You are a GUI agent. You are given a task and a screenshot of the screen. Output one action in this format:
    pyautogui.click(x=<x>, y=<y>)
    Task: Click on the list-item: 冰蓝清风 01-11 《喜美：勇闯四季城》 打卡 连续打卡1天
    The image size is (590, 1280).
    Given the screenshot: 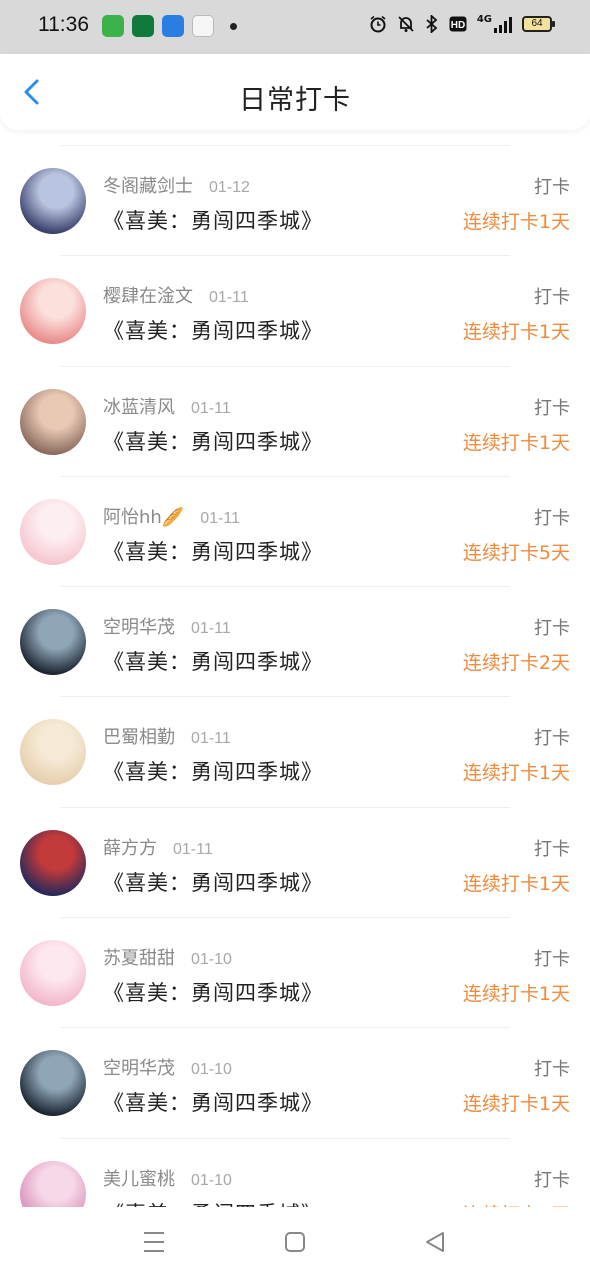 What is the action you would take?
    pyautogui.click(x=295, y=420)
    